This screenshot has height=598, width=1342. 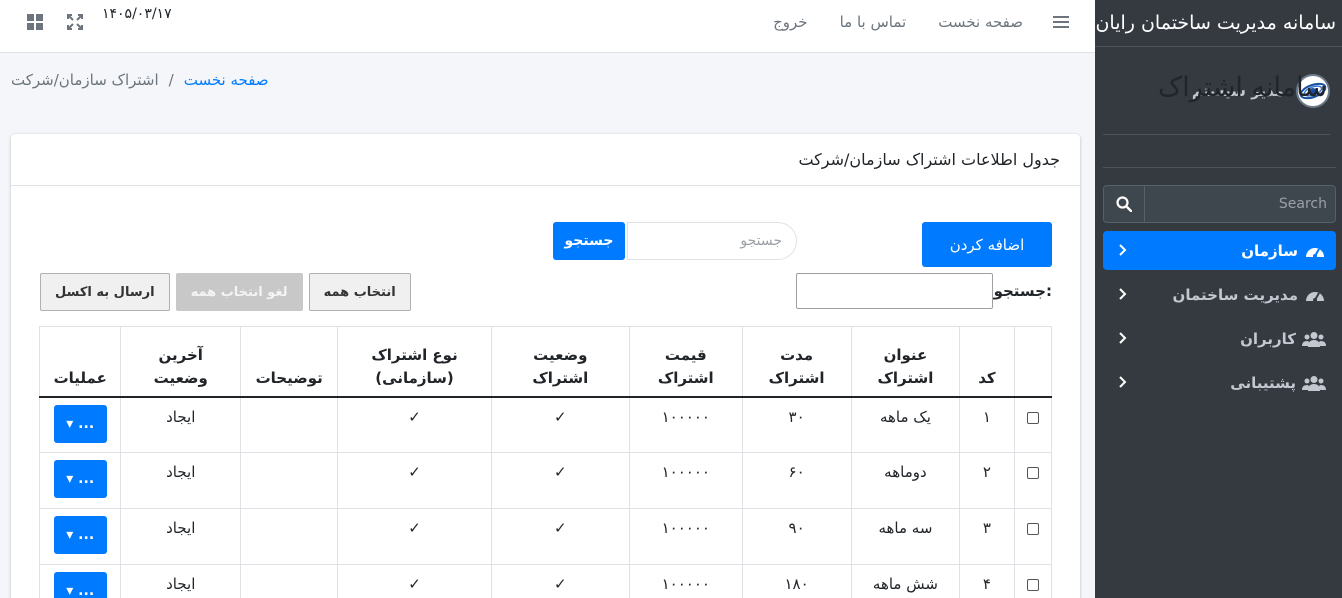 I want to click on brand-title: سامانه مدیریت ساختمان رایان, so click(x=1215, y=23).